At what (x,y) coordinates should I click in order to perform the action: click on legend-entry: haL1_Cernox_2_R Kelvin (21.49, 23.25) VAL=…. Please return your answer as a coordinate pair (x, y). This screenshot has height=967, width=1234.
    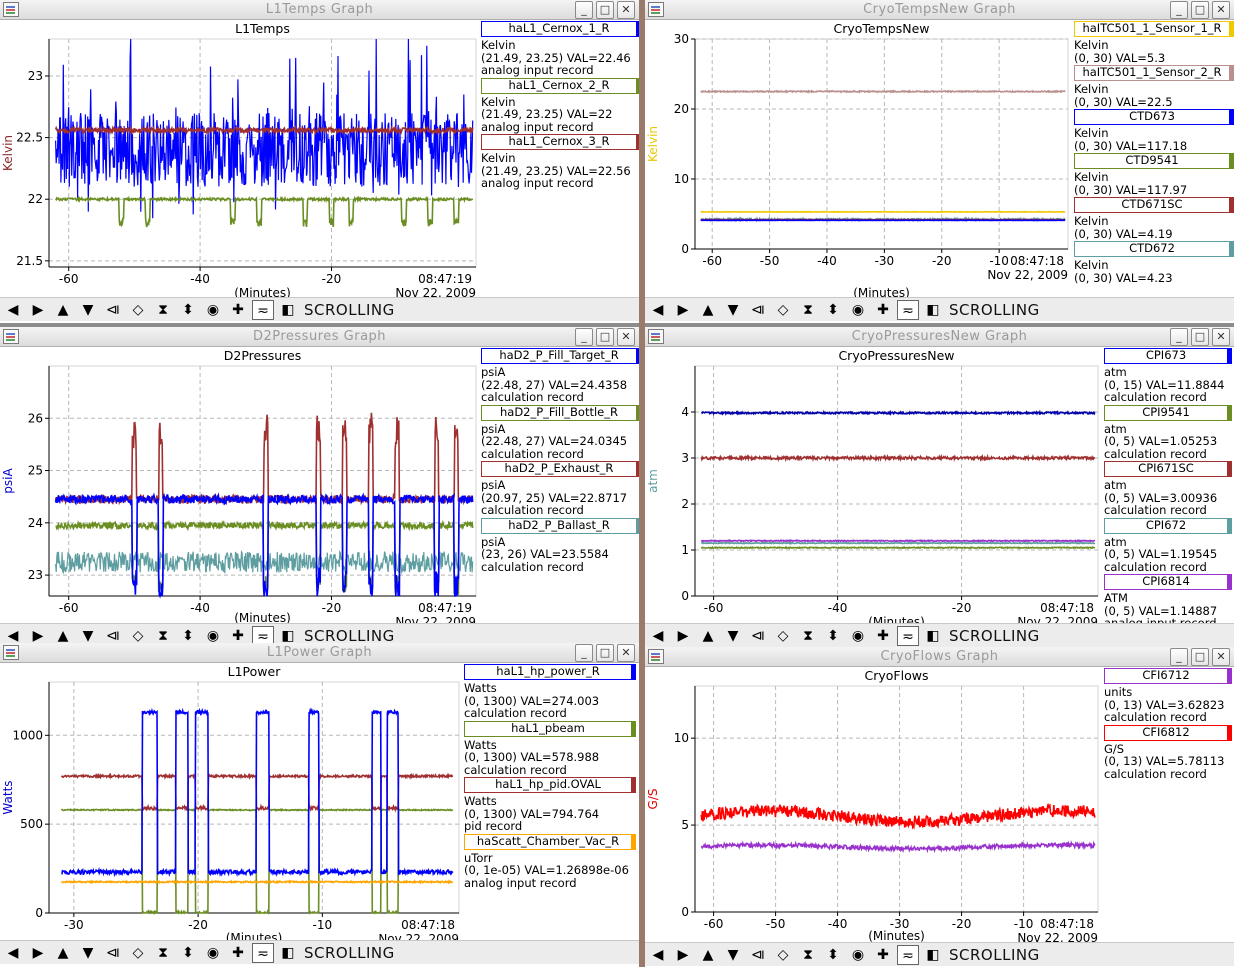
    Looking at the image, I should click on (560, 105).